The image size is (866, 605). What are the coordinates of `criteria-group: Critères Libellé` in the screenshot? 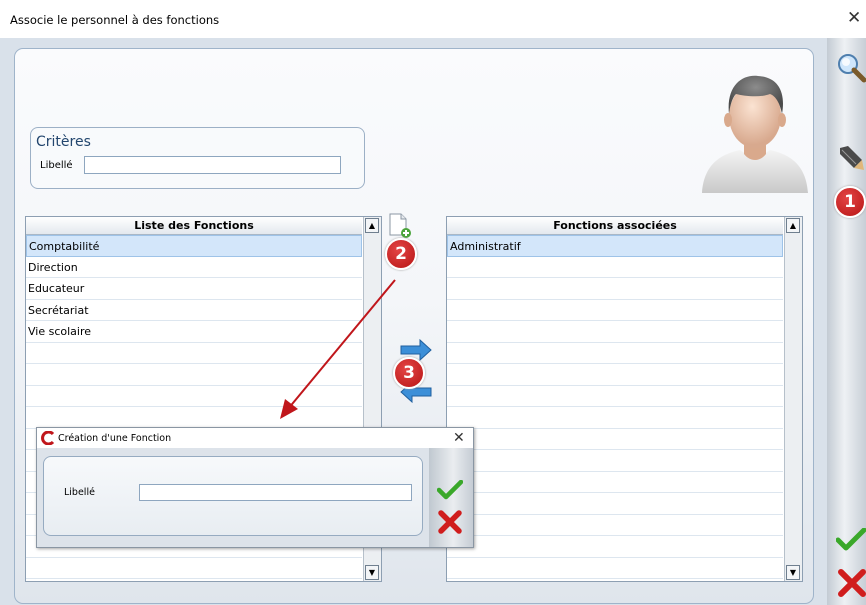 It's located at (197, 158).